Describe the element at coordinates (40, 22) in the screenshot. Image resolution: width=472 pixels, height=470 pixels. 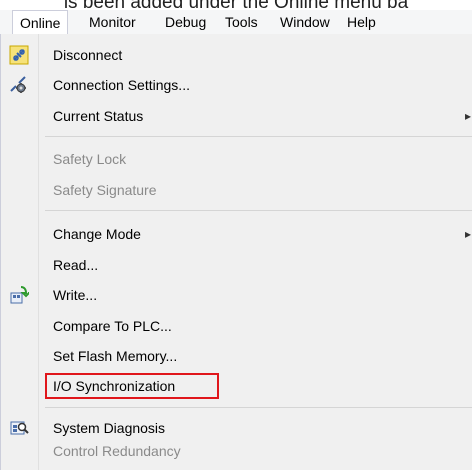
I see `menu-online: Online` at that location.